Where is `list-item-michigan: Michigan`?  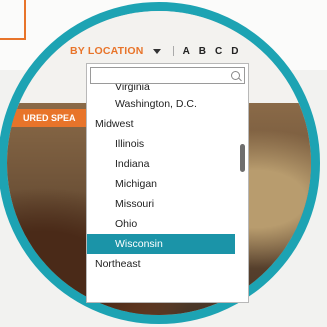
list-item-michigan: Michigan is located at coordinates (161, 184).